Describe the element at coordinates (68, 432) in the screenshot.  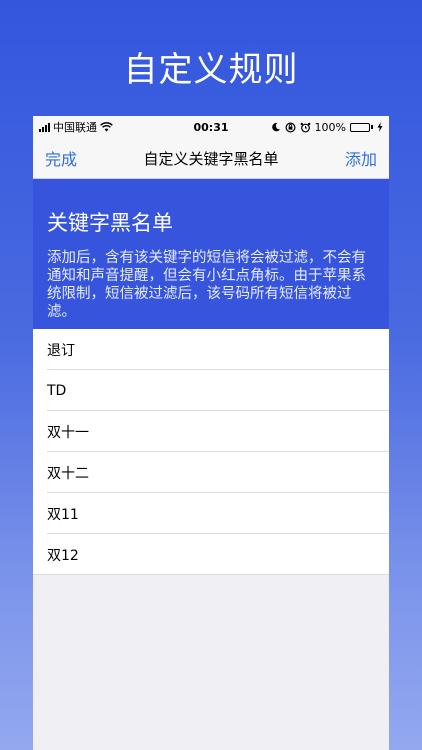
I see `keyword-label: 双十一` at that location.